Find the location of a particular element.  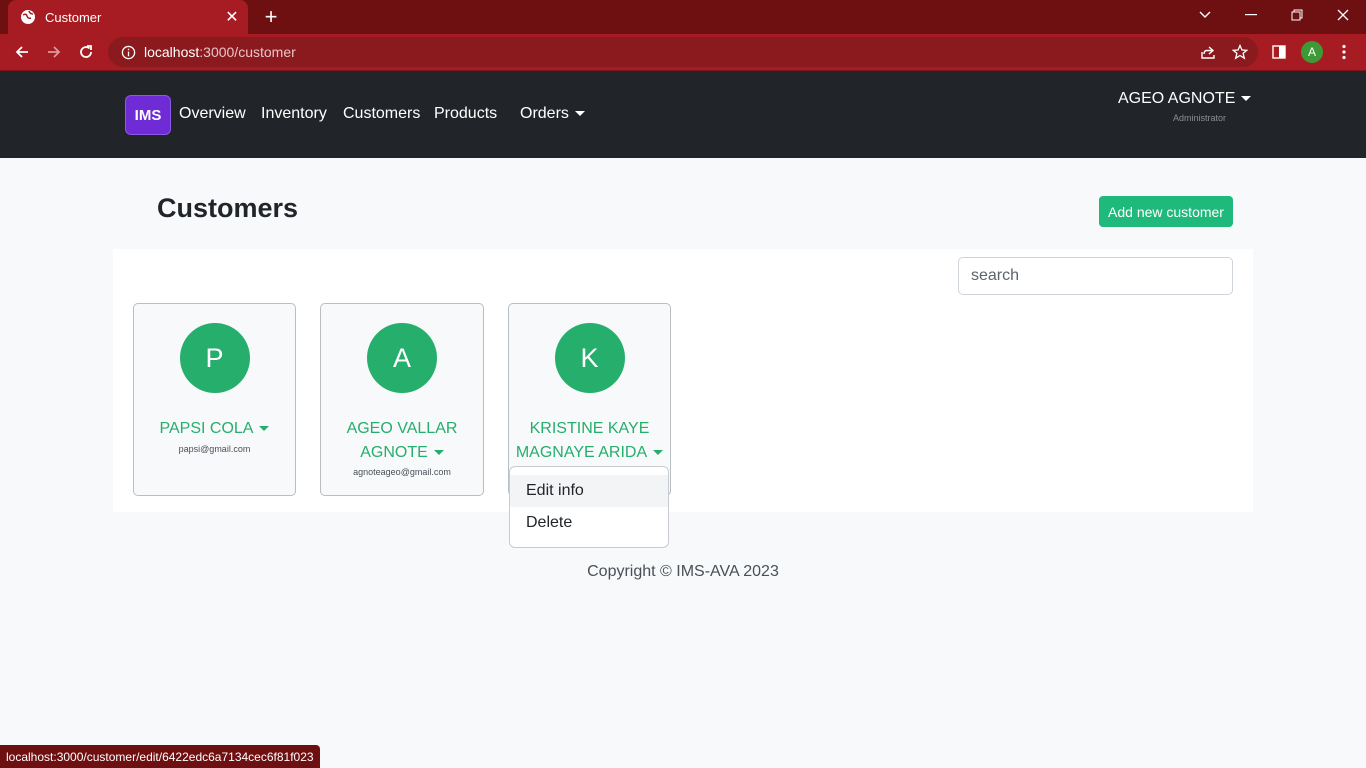

browser-toolbar: localhost:3000/customer A is located at coordinates (683, 52).